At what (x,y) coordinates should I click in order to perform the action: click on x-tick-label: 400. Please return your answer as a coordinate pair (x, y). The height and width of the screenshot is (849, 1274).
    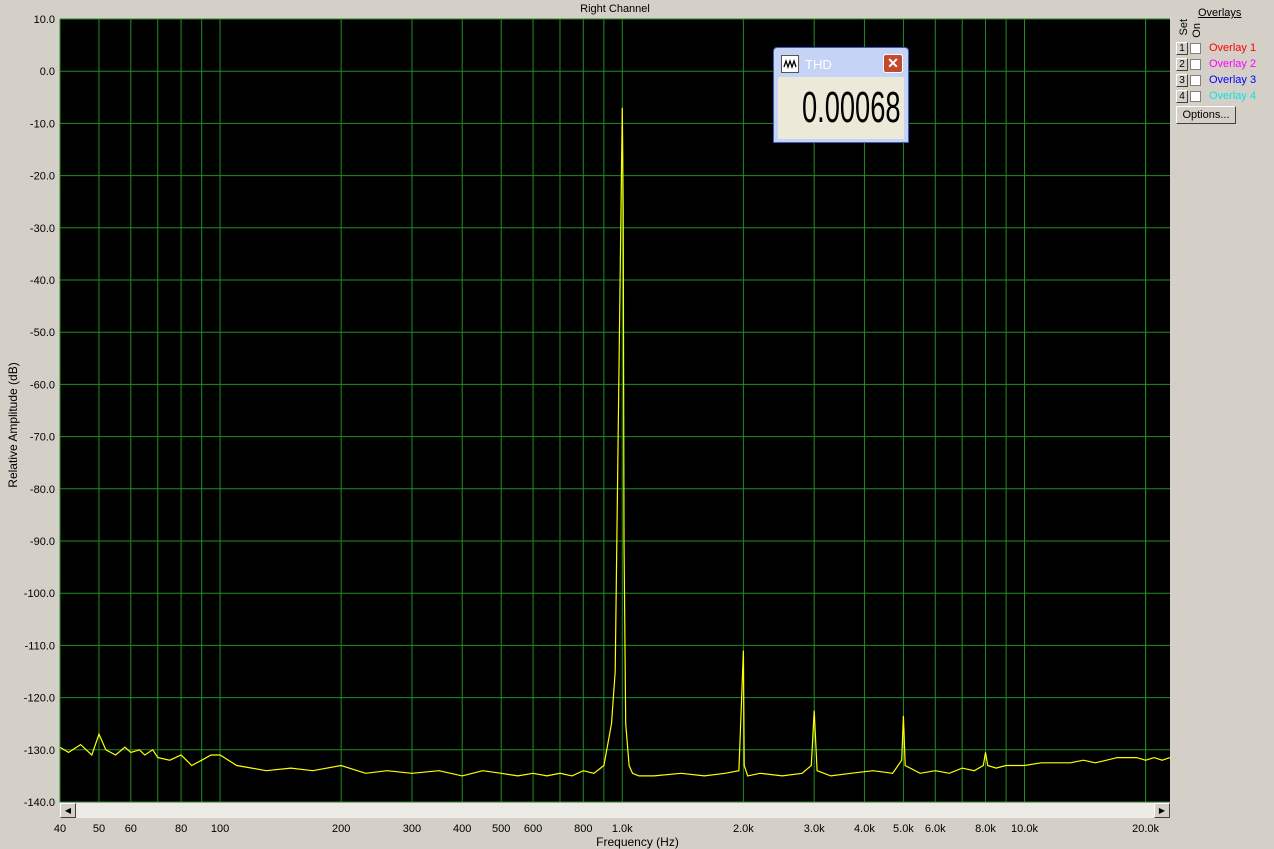
    Looking at the image, I should click on (462, 829).